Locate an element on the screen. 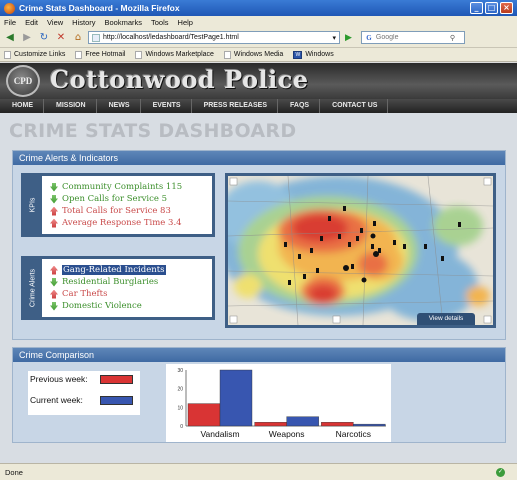 The height and width of the screenshot is (480, 517). nav-faqs: FAQS is located at coordinates (299, 106).